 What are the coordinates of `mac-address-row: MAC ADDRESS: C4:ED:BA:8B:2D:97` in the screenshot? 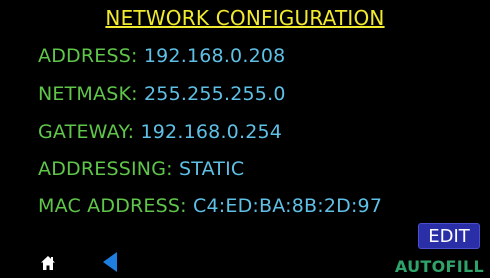 It's located at (210, 206).